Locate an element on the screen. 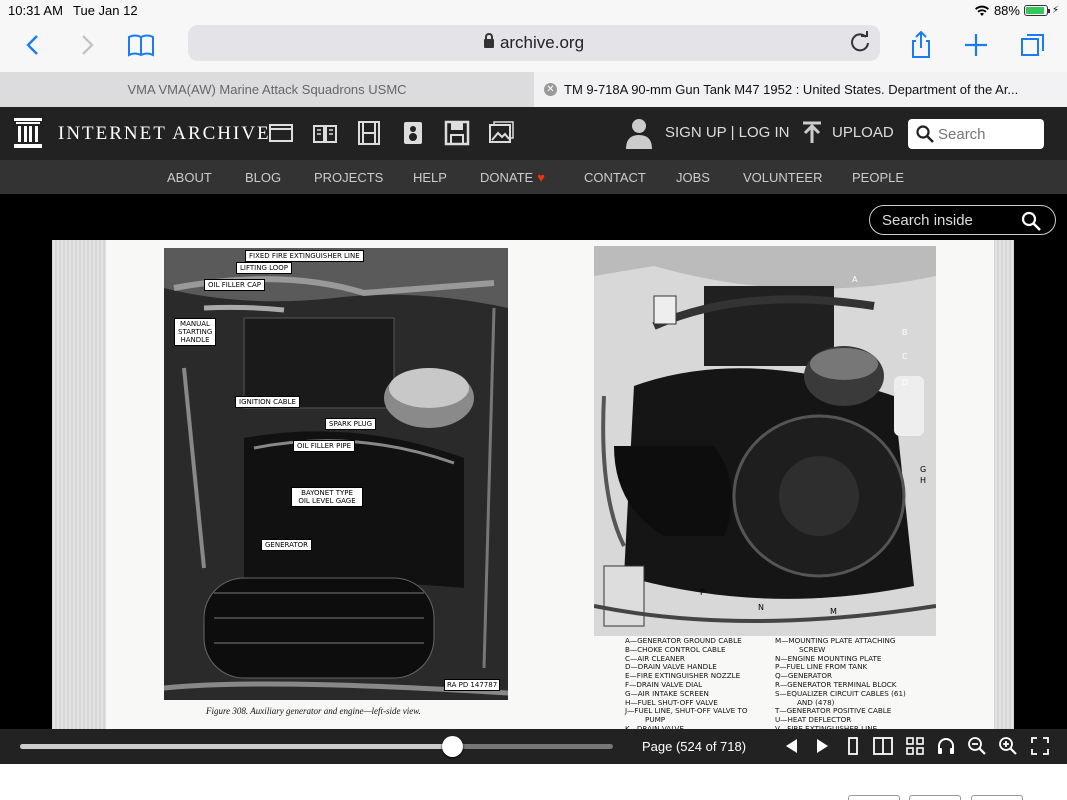 This screenshot has height=800, width=1067. reload-icon is located at coordinates (860, 42).